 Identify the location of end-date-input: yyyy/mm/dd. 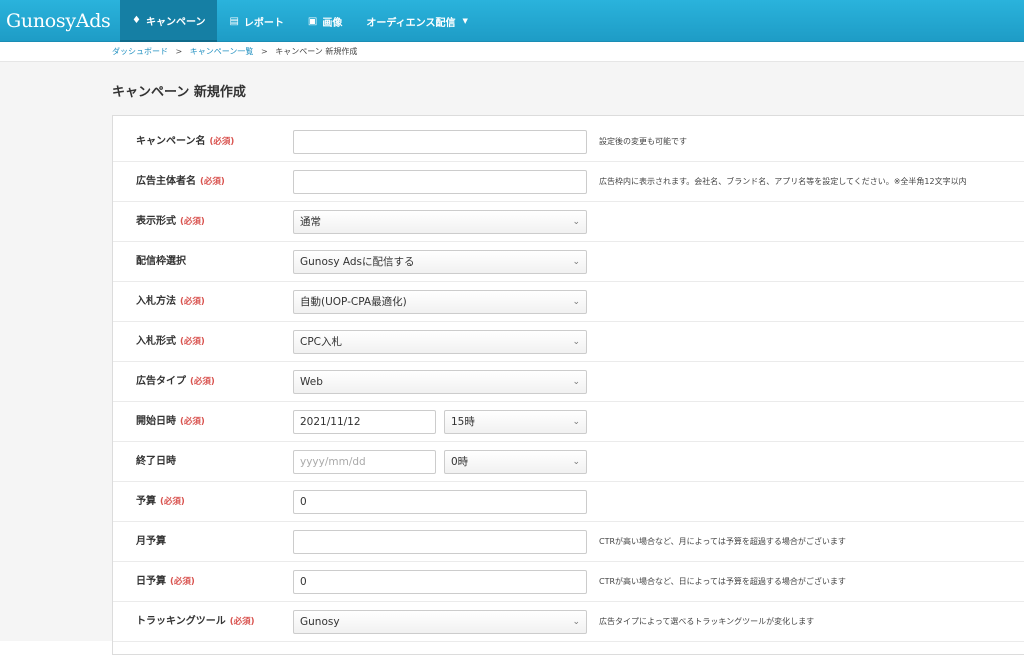
(364, 462).